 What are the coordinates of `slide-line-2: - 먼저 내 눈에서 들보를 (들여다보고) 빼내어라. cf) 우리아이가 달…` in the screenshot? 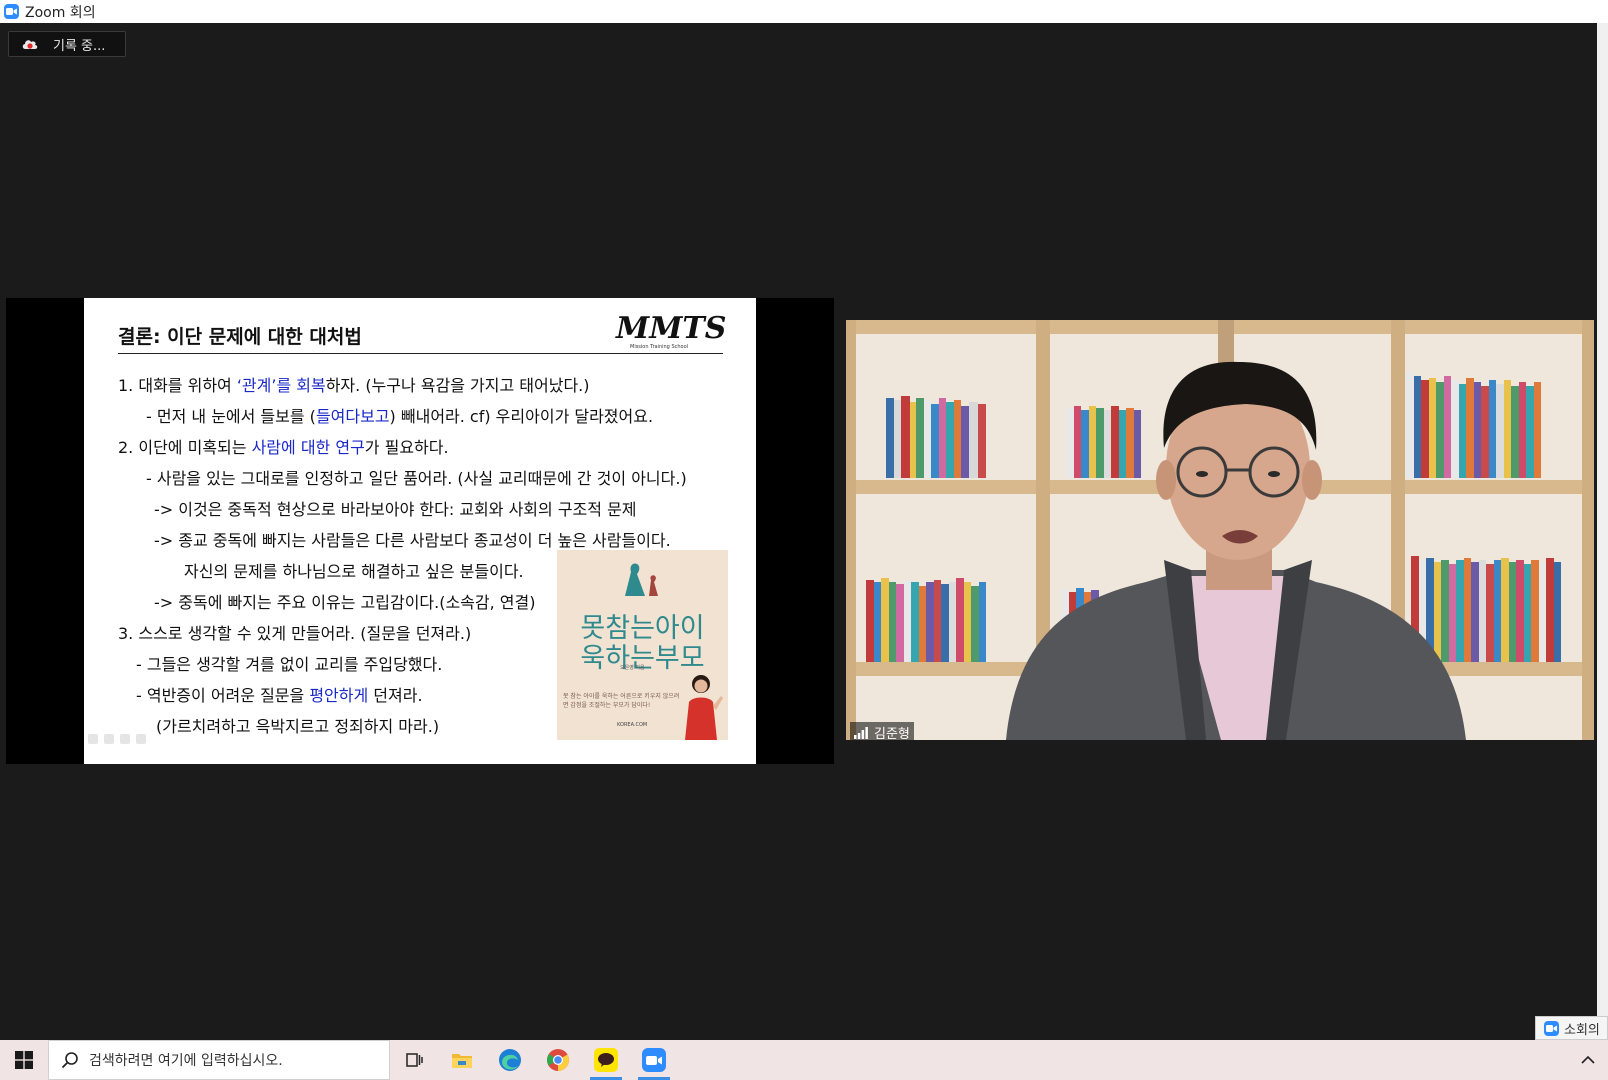 It's located at (400, 416).